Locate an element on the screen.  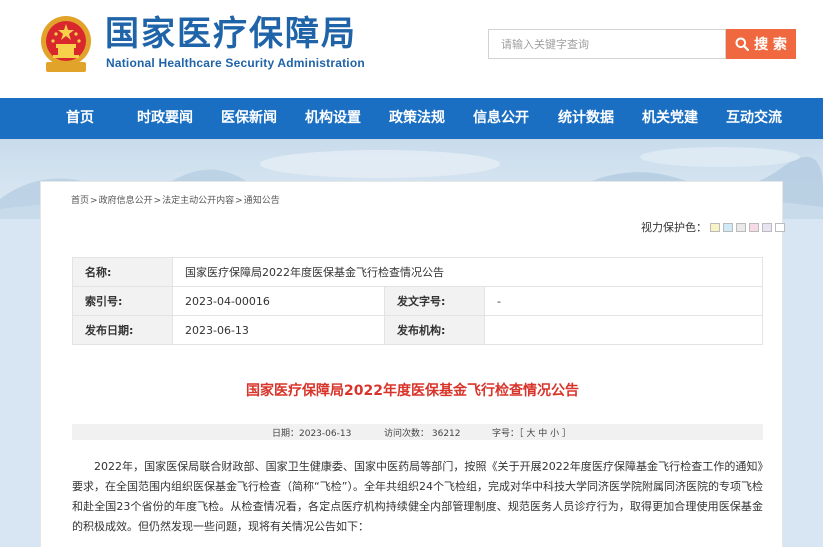
breadcrumb-home: 首页 is located at coordinates (80, 201).